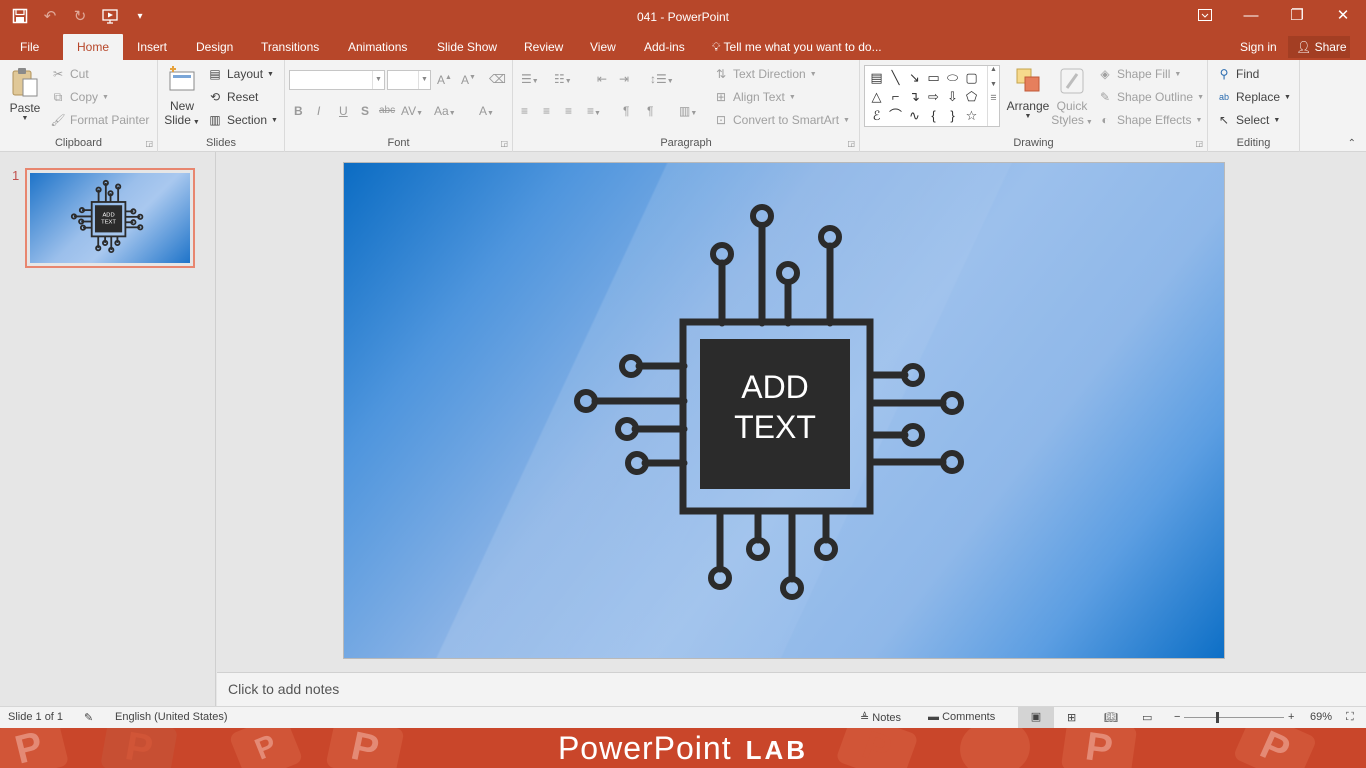  What do you see at coordinates (650, 111) in the screenshot?
I see `rtl-icon: ¶` at bounding box center [650, 111].